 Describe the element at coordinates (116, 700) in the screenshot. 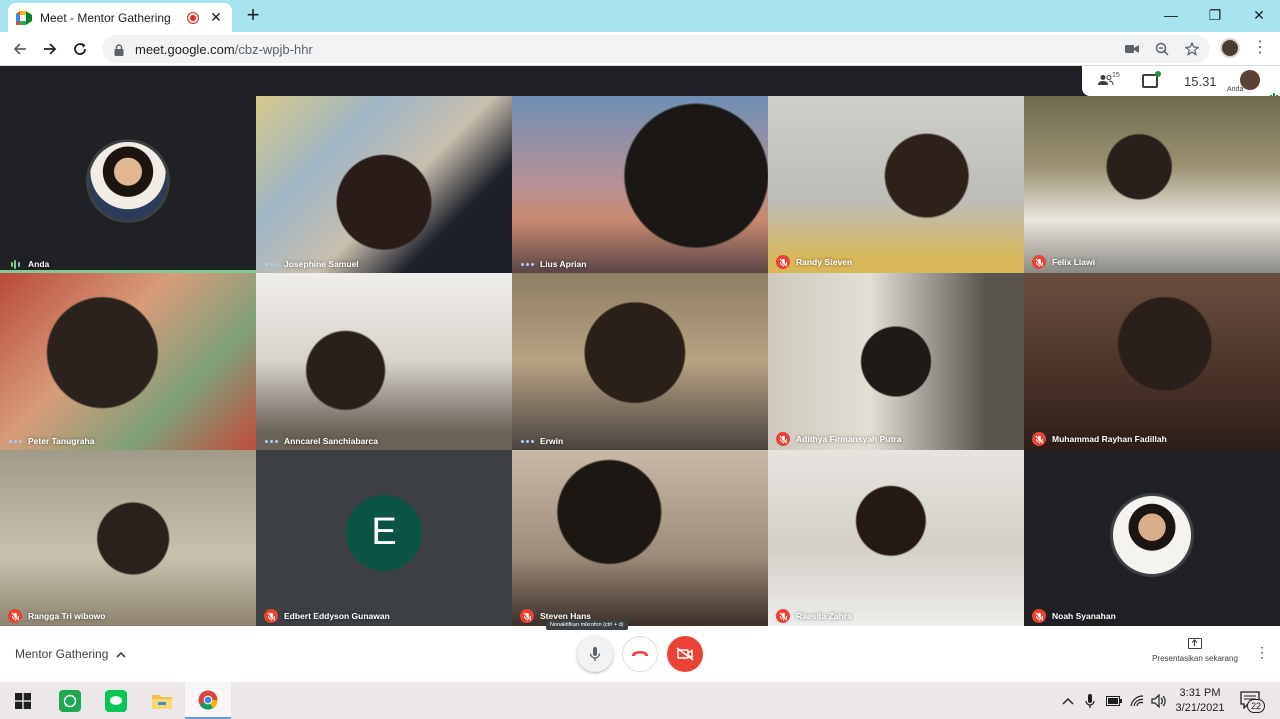

I see `taskbar-line` at that location.